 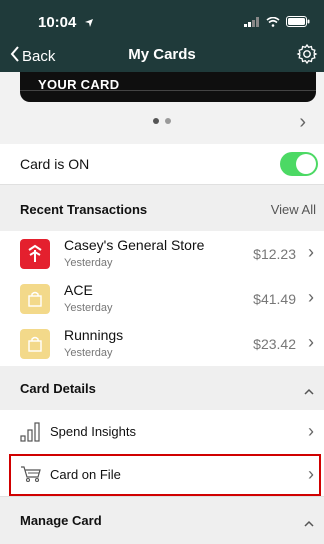 What do you see at coordinates (79, 84) in the screenshot?
I see `card-label: YOUR CARD` at bounding box center [79, 84].